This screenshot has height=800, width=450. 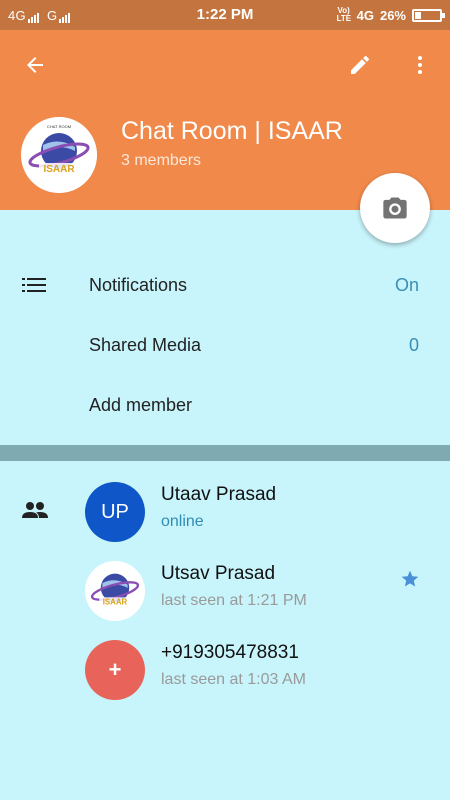 I want to click on section-divider, so click(x=225, y=453).